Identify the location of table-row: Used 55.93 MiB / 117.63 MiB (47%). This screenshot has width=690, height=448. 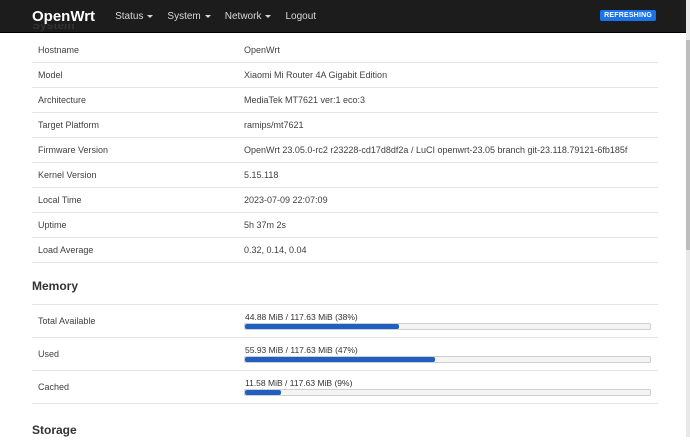
(345, 354).